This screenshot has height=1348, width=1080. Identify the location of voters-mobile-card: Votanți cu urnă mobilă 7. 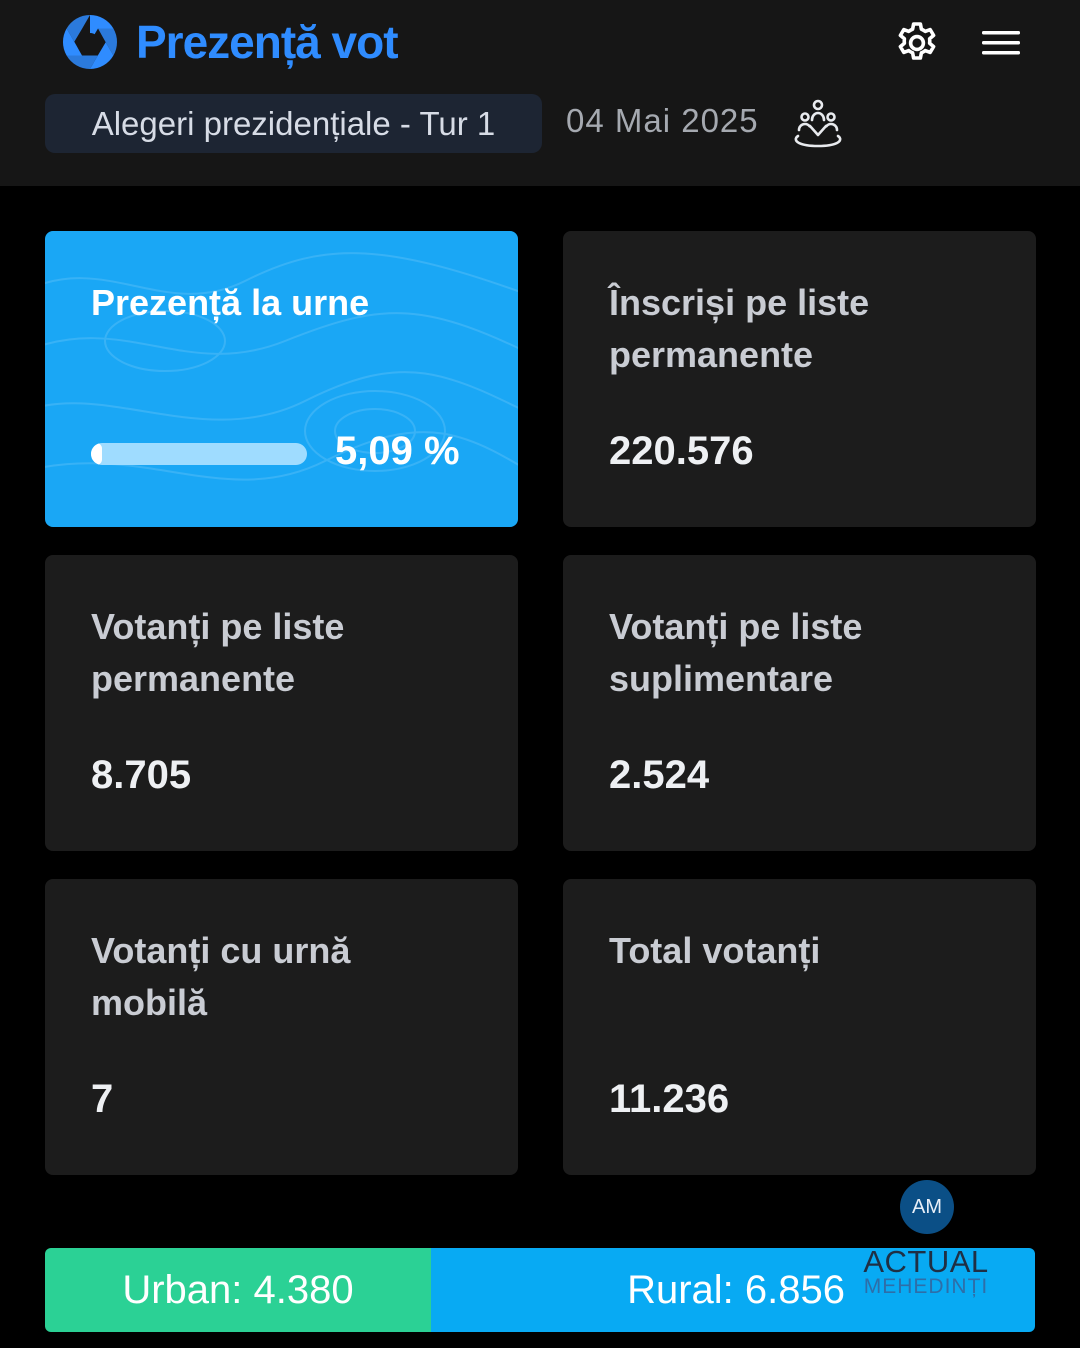
(281, 1027).